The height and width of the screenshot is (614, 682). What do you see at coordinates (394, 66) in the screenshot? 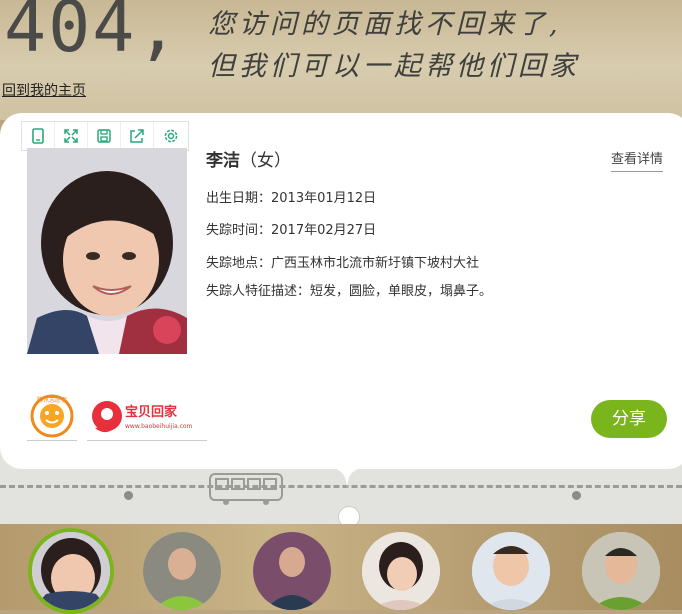
I see `headline-line-2: 但我们可以一起帮他们回家` at bounding box center [394, 66].